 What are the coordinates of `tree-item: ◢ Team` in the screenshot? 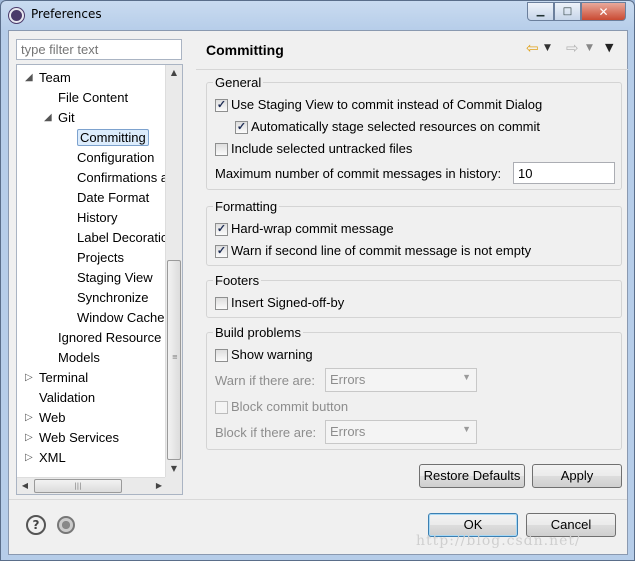 It's located at (48, 78).